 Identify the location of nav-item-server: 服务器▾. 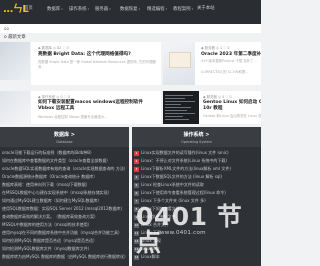
(103, 9).